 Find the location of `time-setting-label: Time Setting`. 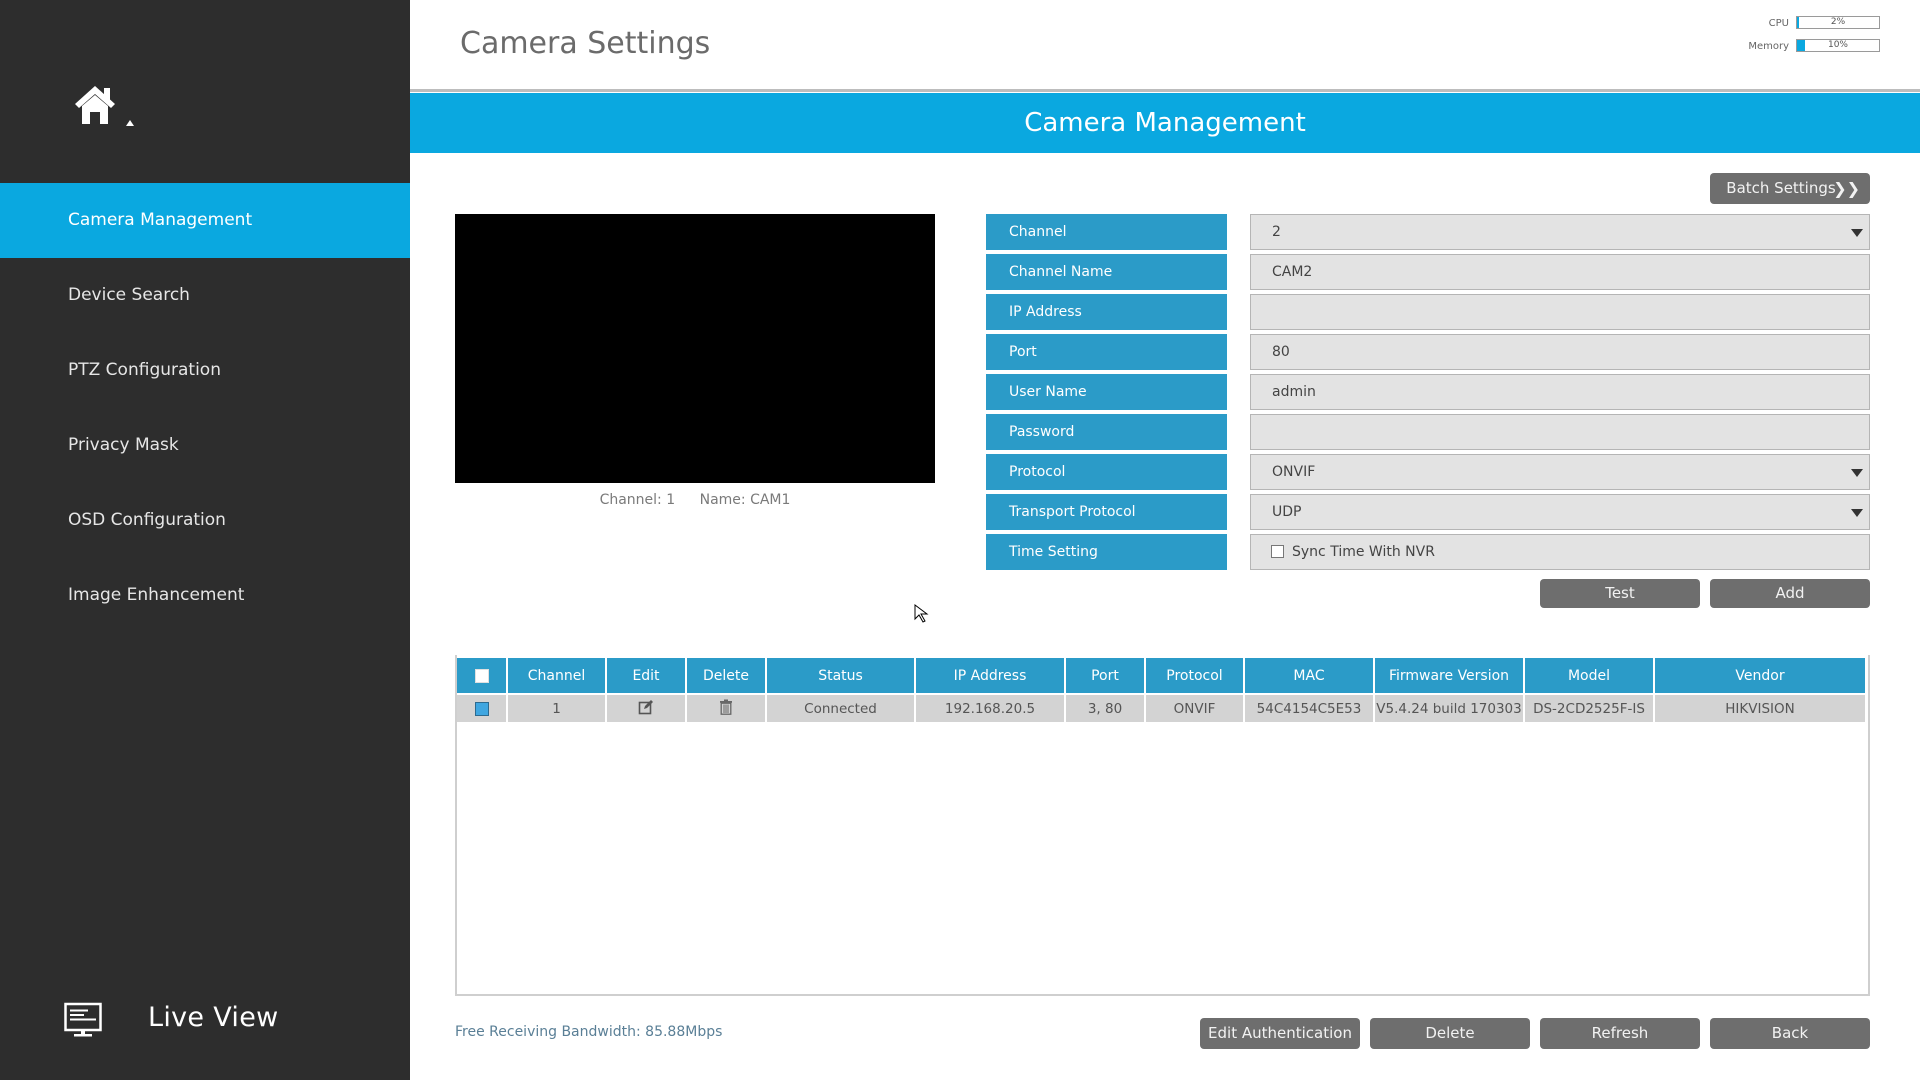

time-setting-label: Time Setting is located at coordinates (1106, 552).